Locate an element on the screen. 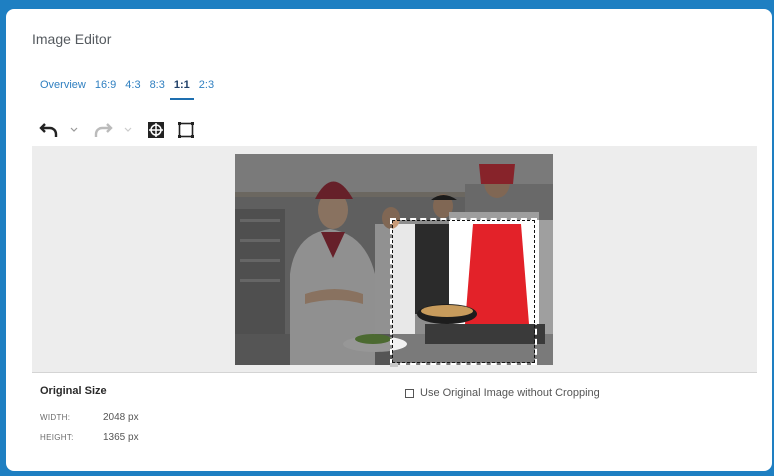 The image size is (774, 476). dialog-title: Image Editor is located at coordinates (72, 39).